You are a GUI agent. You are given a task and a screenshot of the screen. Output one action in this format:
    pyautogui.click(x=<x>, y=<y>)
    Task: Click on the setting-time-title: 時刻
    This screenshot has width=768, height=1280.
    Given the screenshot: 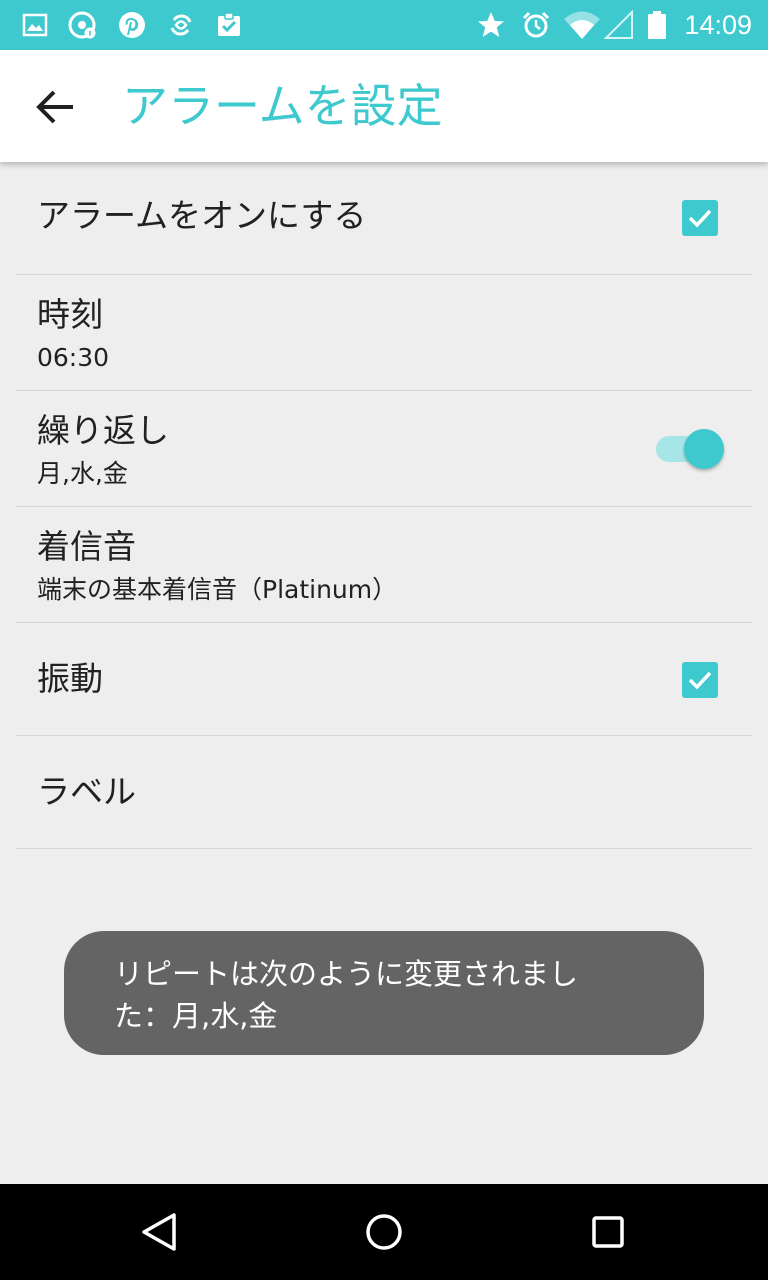 What is the action you would take?
    pyautogui.click(x=70, y=314)
    